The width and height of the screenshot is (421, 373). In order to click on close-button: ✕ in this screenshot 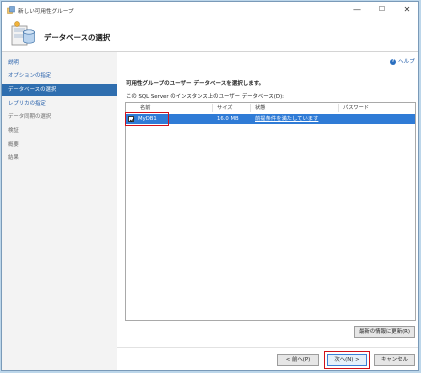, I will do `click(407, 9)`.